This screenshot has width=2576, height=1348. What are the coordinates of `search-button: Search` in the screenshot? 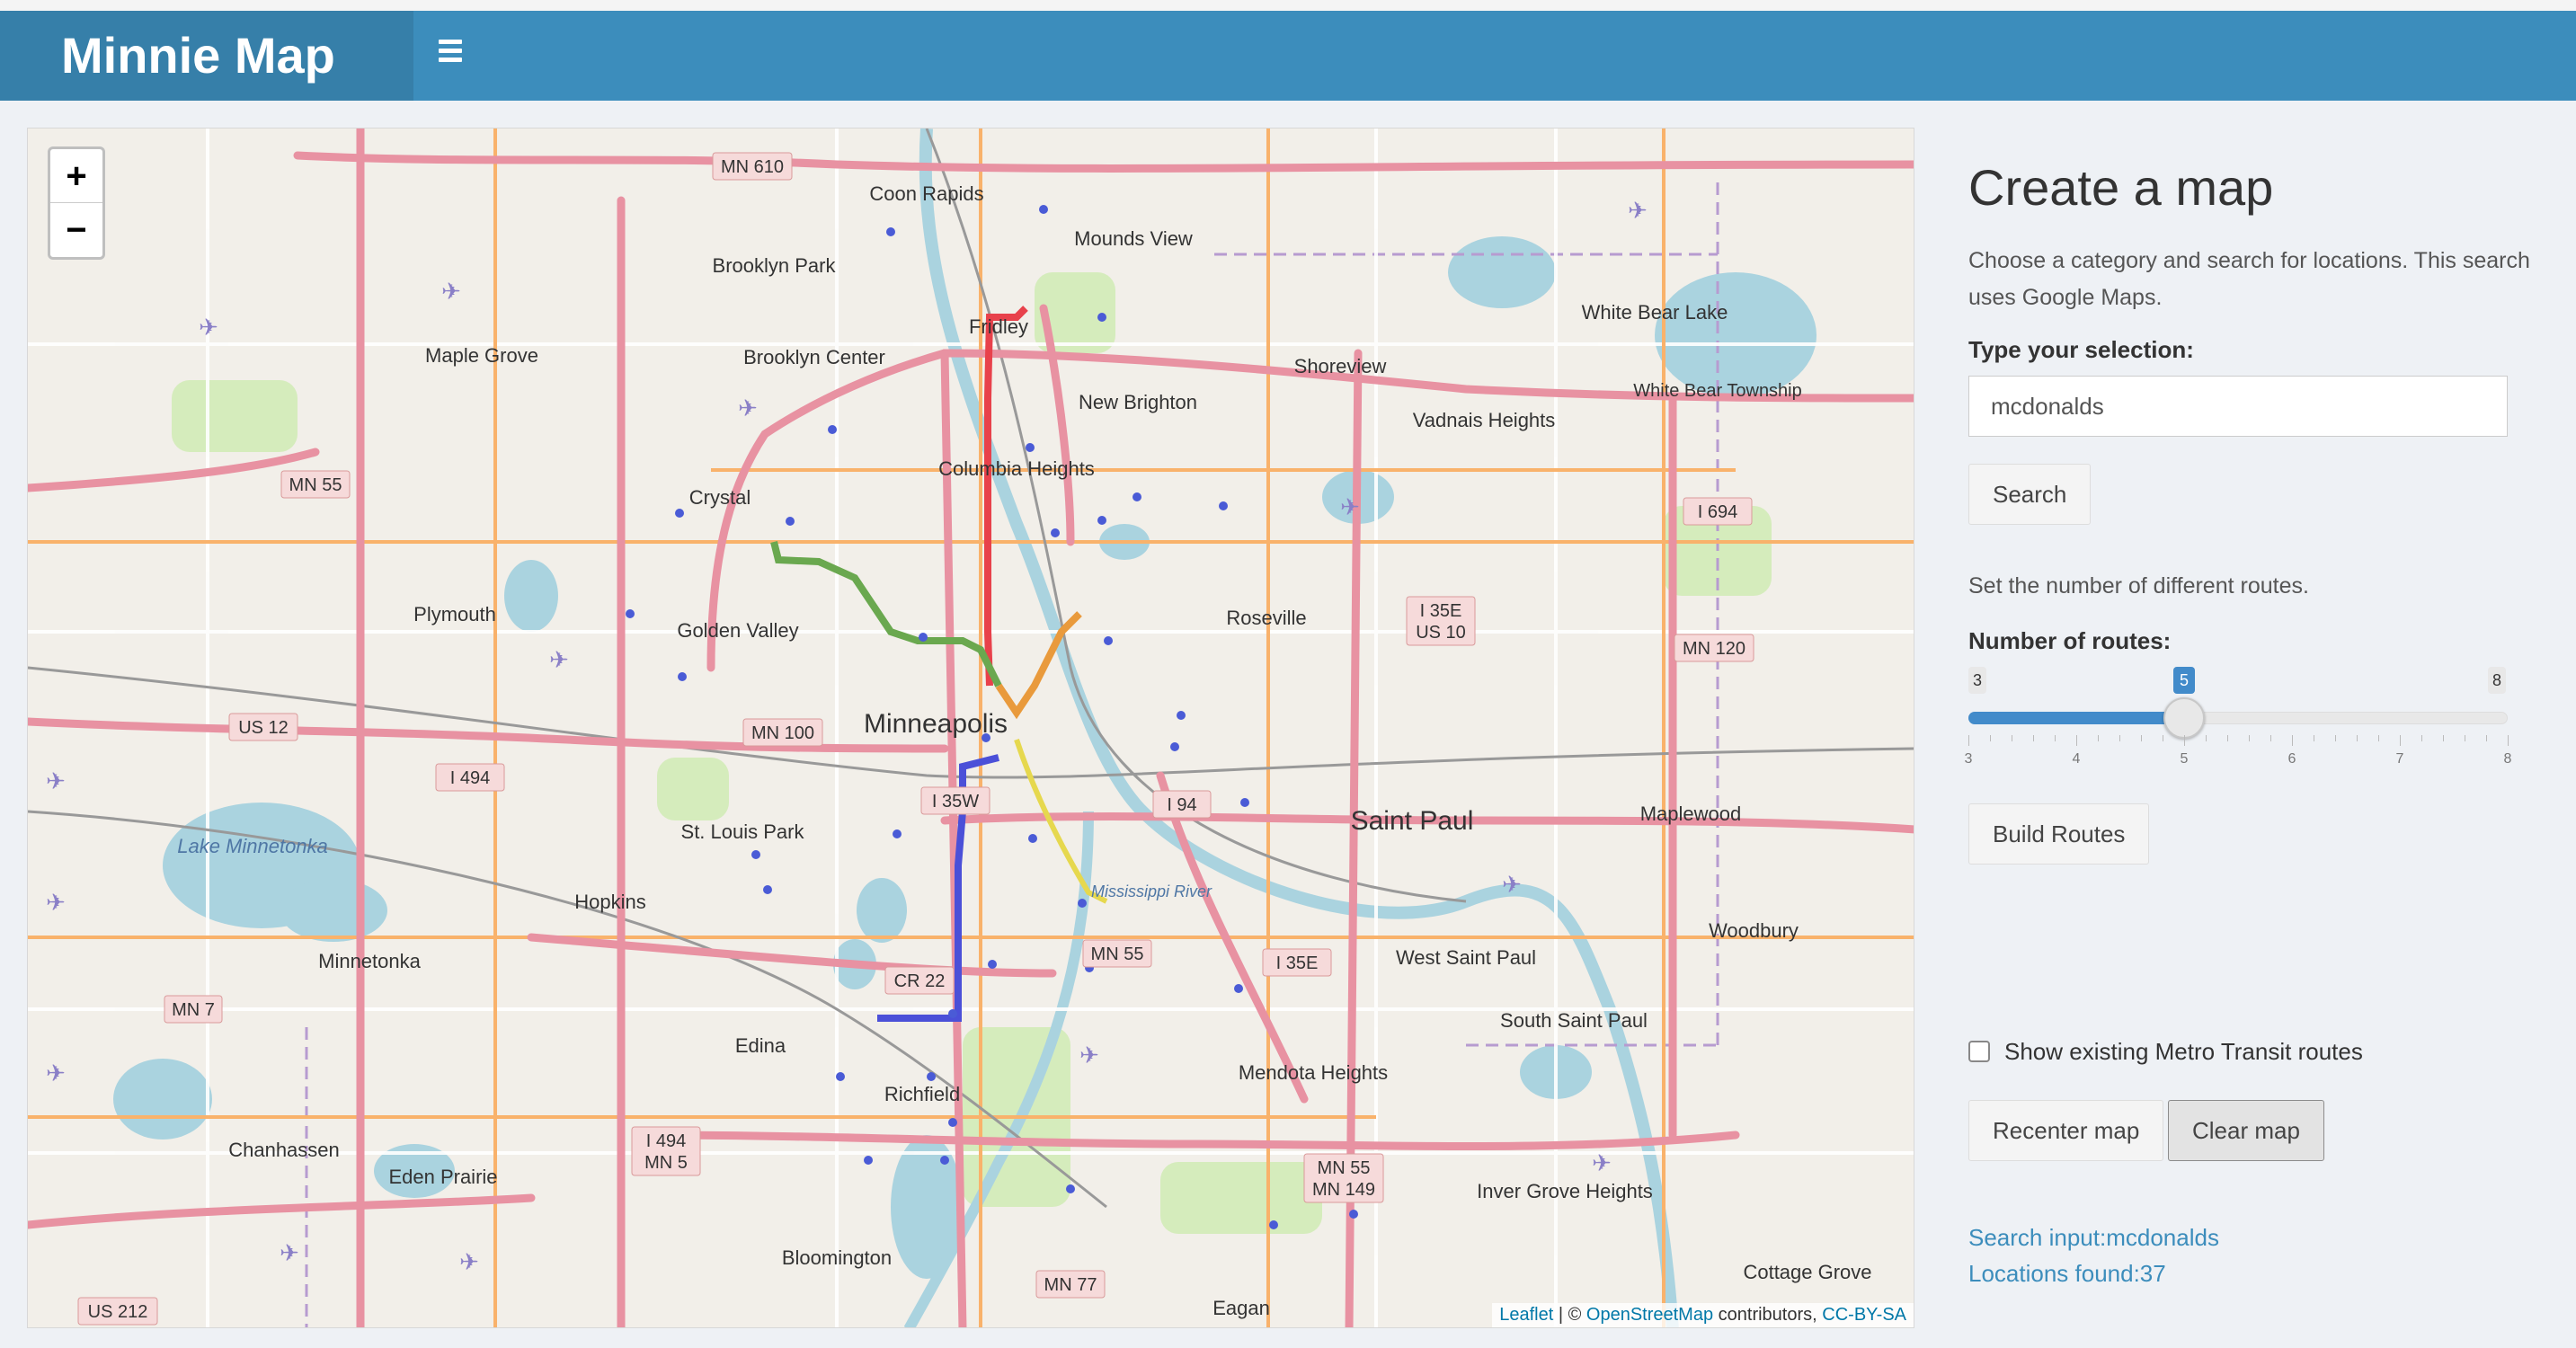 It's located at (2030, 494).